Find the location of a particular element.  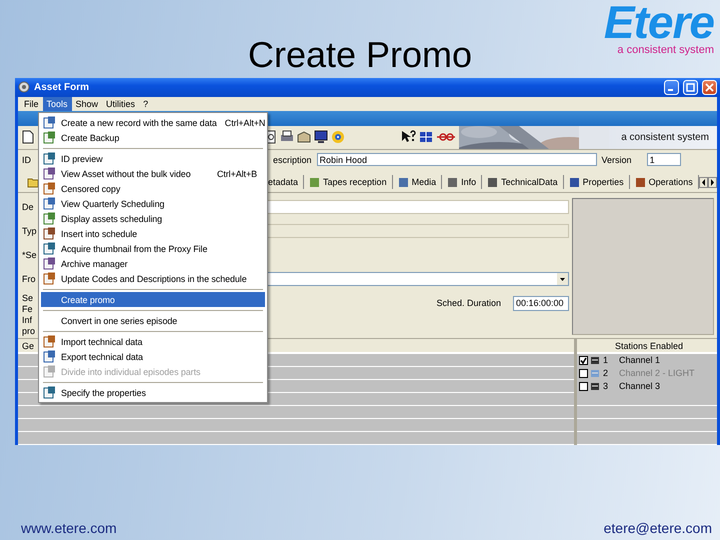

maximize-button is located at coordinates (690, 87).